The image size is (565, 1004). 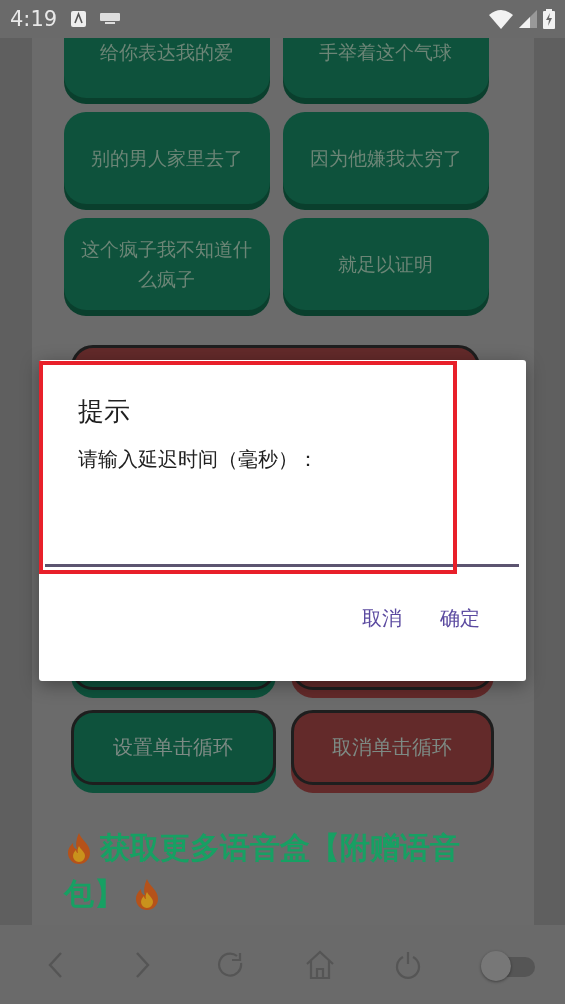 What do you see at coordinates (501, 19) in the screenshot?
I see `wifi-icon` at bounding box center [501, 19].